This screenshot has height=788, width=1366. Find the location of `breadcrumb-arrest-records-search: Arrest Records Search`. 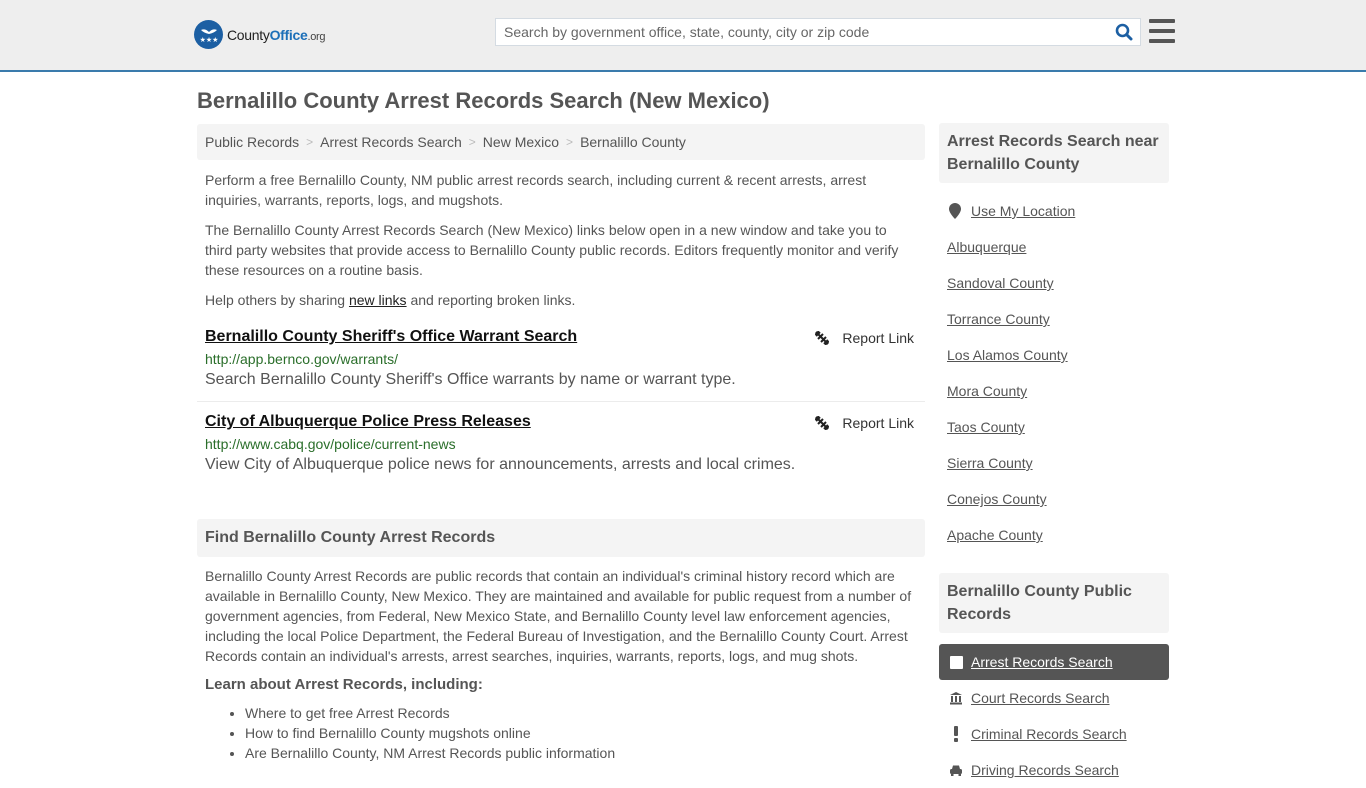

breadcrumb-arrest-records-search: Arrest Records Search is located at coordinates (391, 142).